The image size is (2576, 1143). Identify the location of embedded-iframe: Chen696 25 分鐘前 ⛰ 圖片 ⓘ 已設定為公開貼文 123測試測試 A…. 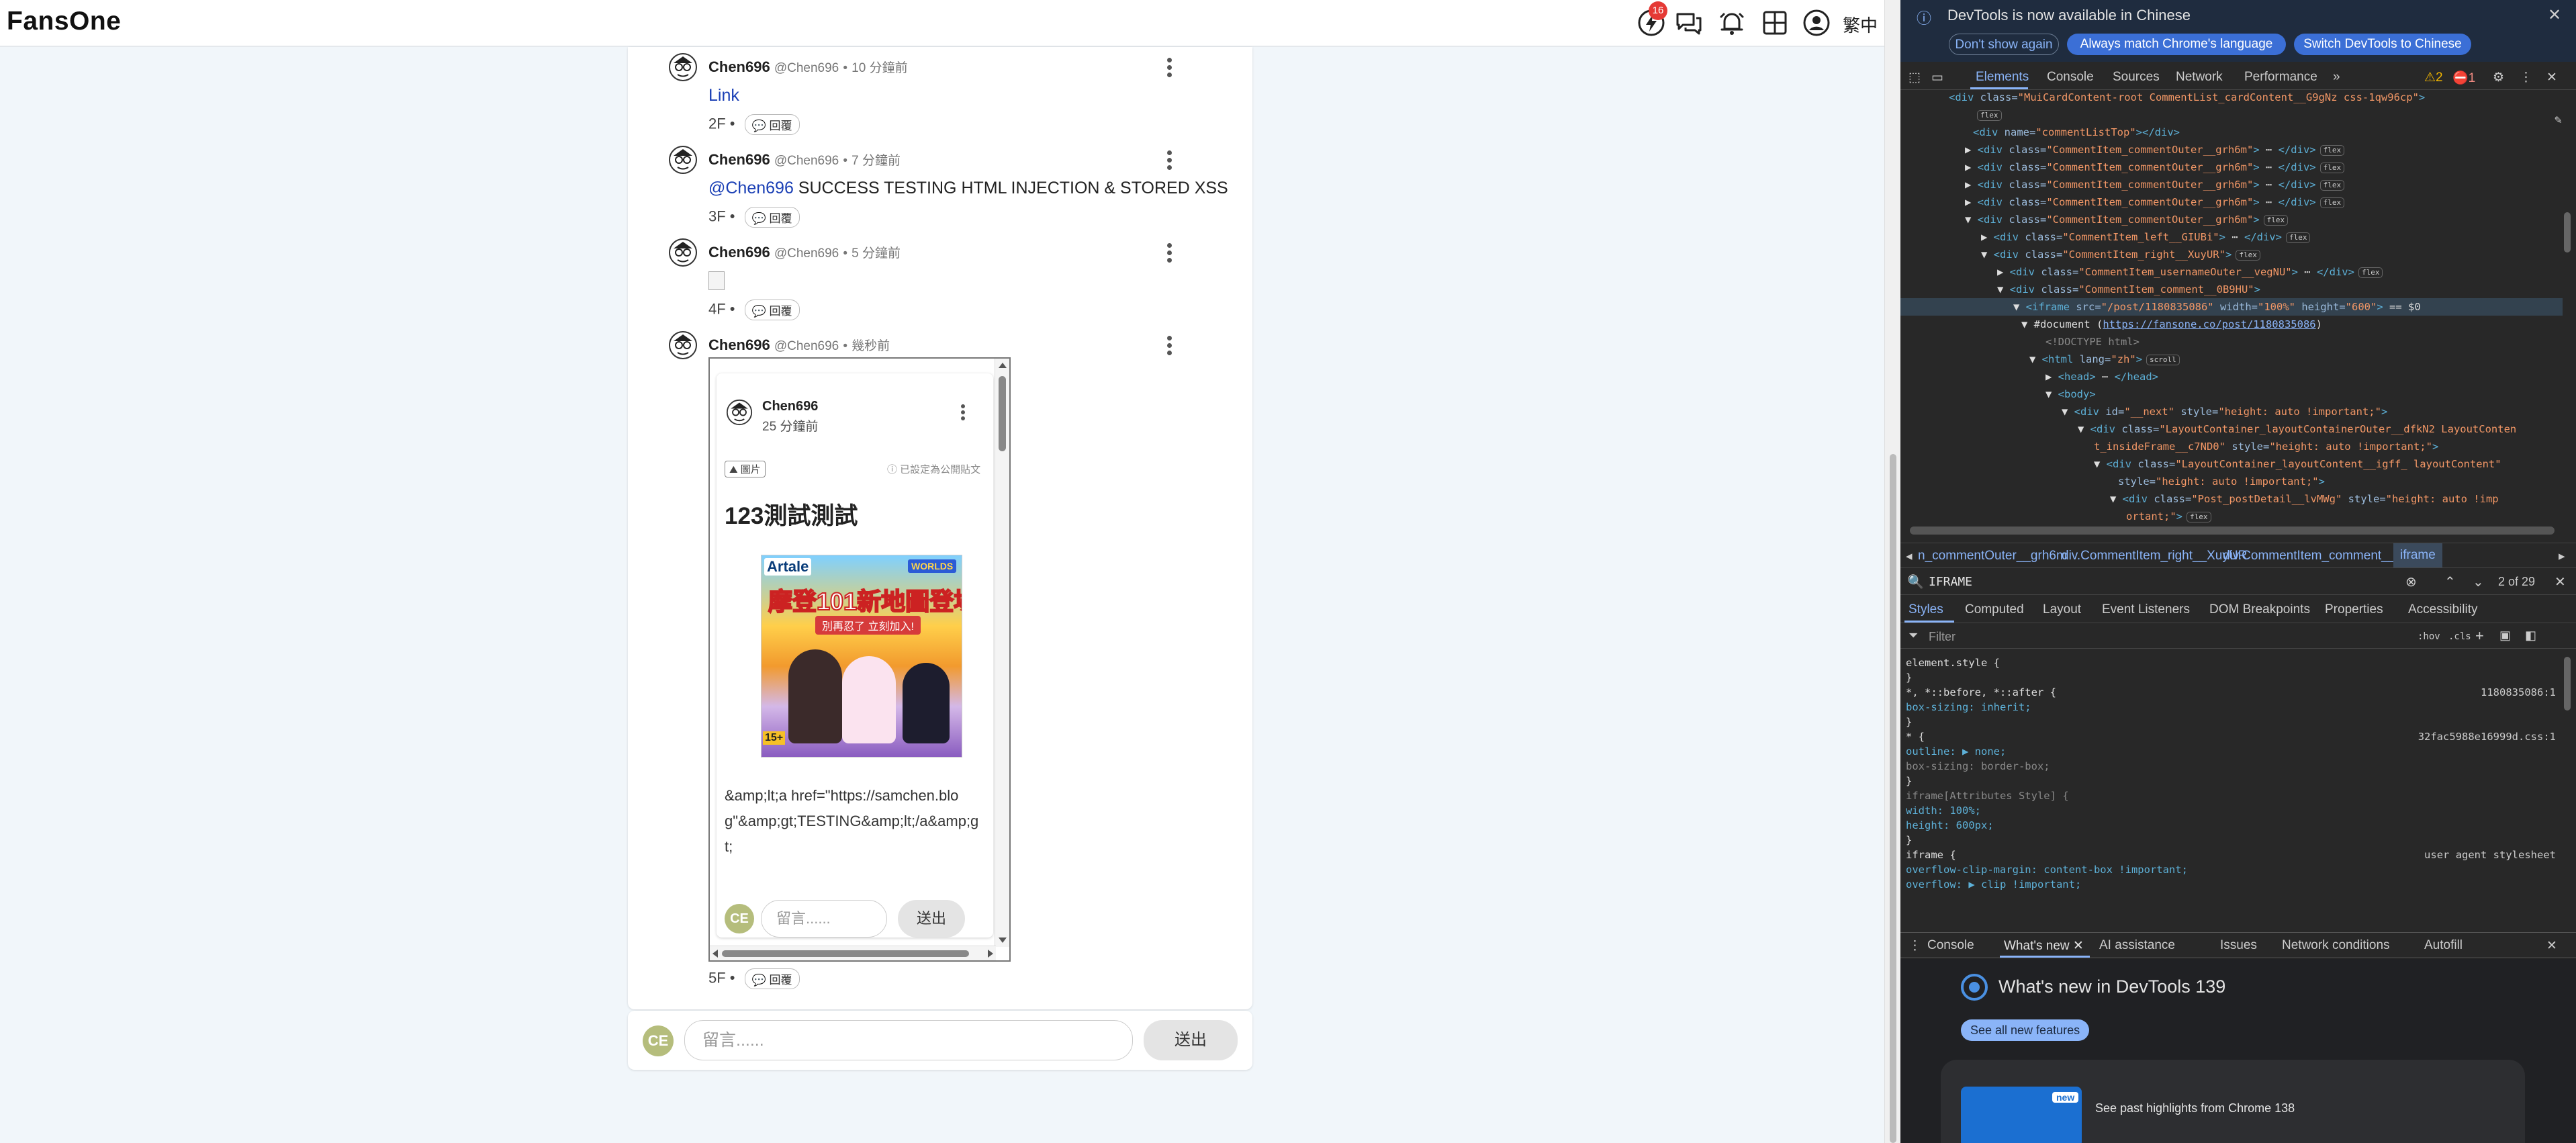
(859, 659).